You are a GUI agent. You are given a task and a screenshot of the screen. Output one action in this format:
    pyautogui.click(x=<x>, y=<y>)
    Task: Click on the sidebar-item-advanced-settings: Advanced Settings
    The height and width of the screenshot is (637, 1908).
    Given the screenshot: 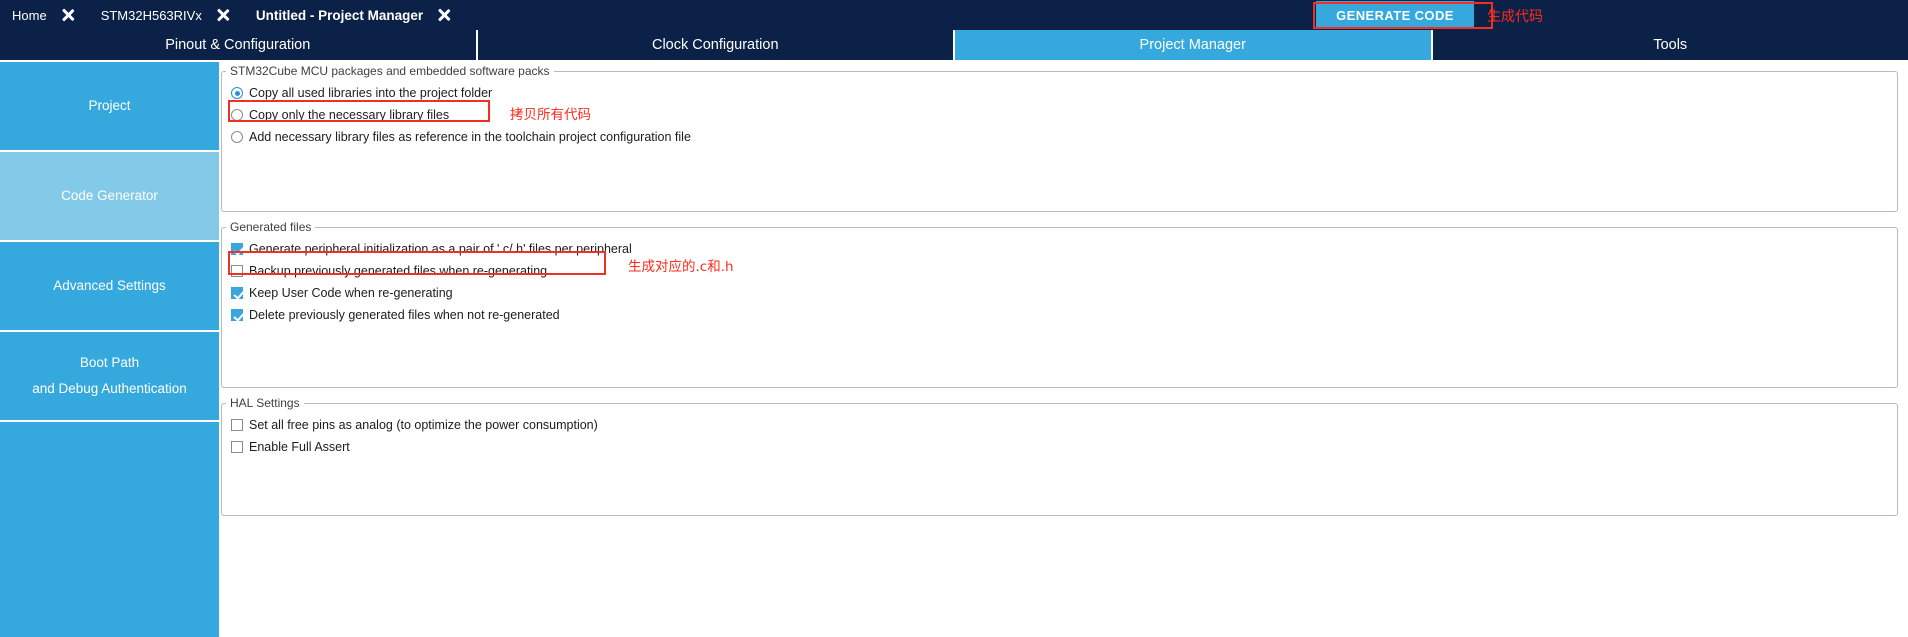 What is the action you would take?
    pyautogui.click(x=109, y=287)
    